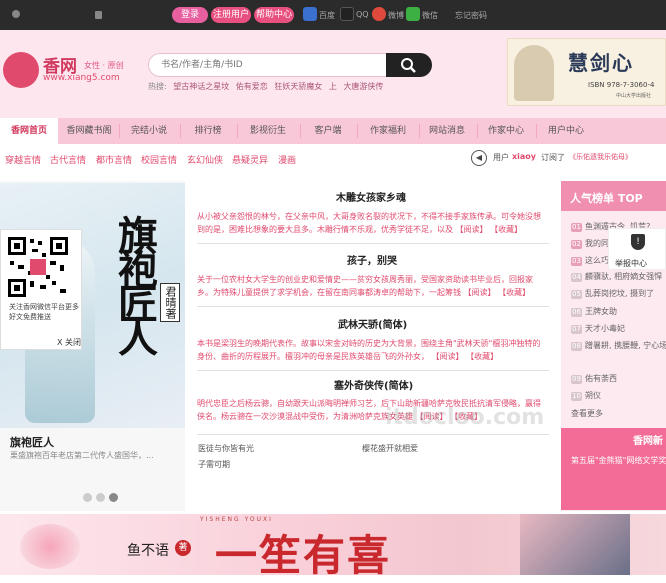 The image size is (666, 583). What do you see at coordinates (601, 63) in the screenshot?
I see `ad-title: 慧剑心` at bounding box center [601, 63].